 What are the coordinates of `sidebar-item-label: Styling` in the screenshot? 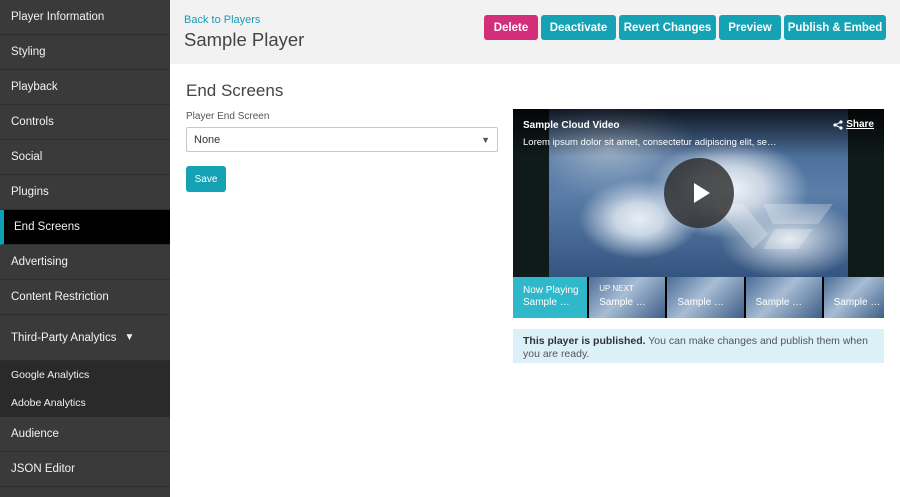 It's located at (28, 52).